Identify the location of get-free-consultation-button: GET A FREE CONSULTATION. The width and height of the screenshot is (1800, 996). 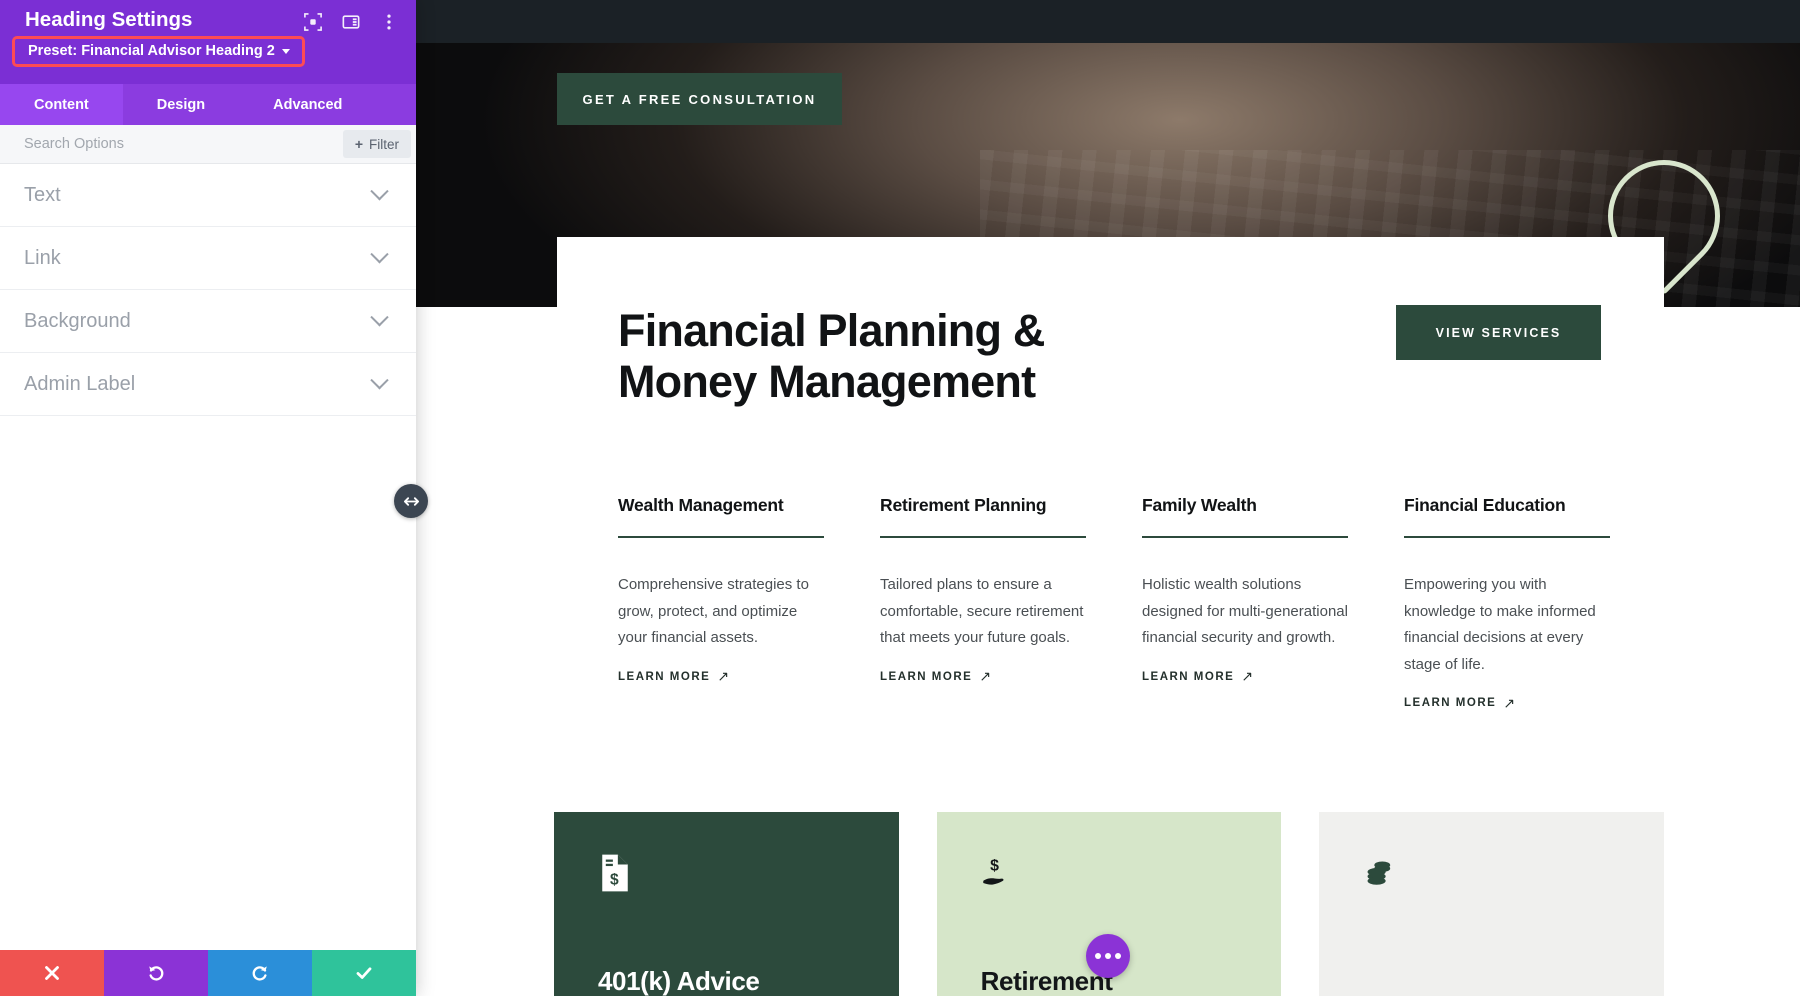
(699, 99).